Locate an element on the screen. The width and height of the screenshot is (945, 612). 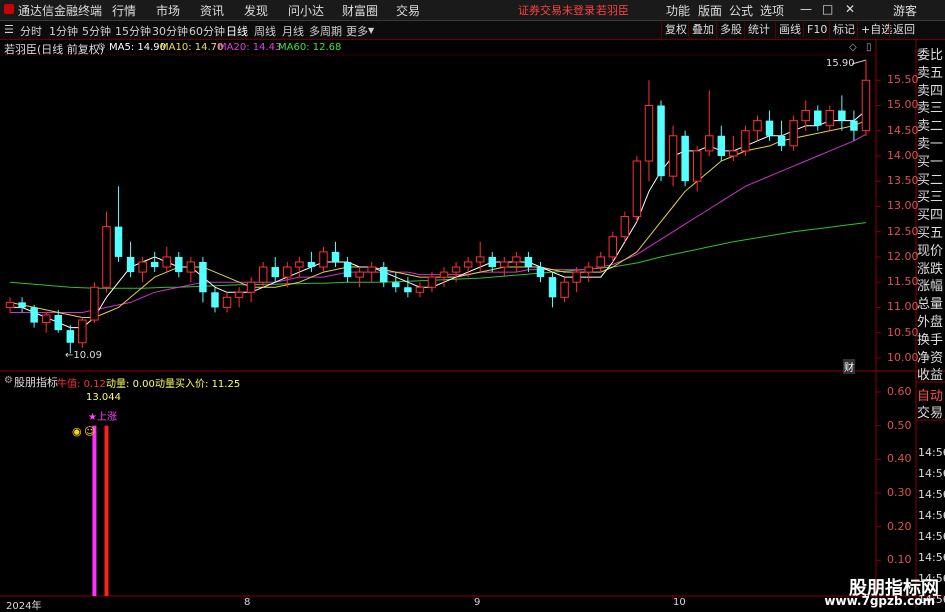
period-fenshi: 分时 is located at coordinates (31, 31).